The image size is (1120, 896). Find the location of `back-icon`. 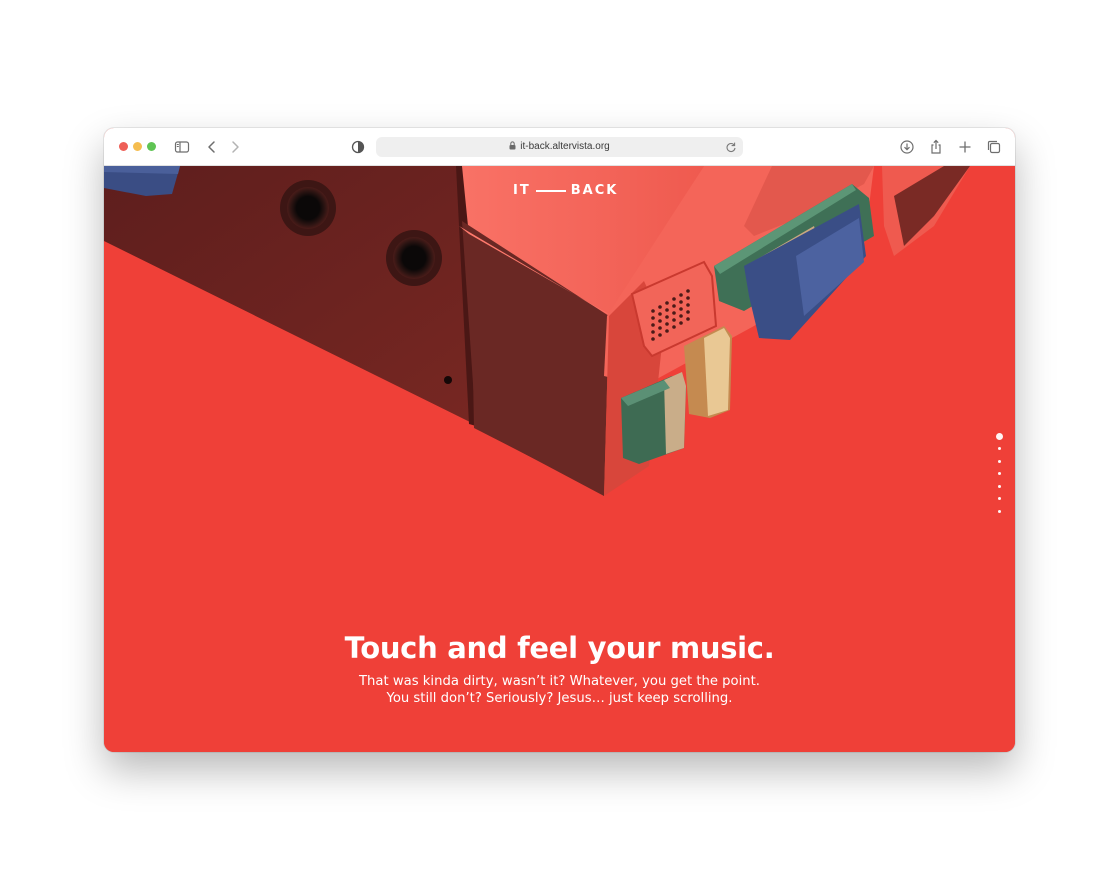

back-icon is located at coordinates (212, 147).